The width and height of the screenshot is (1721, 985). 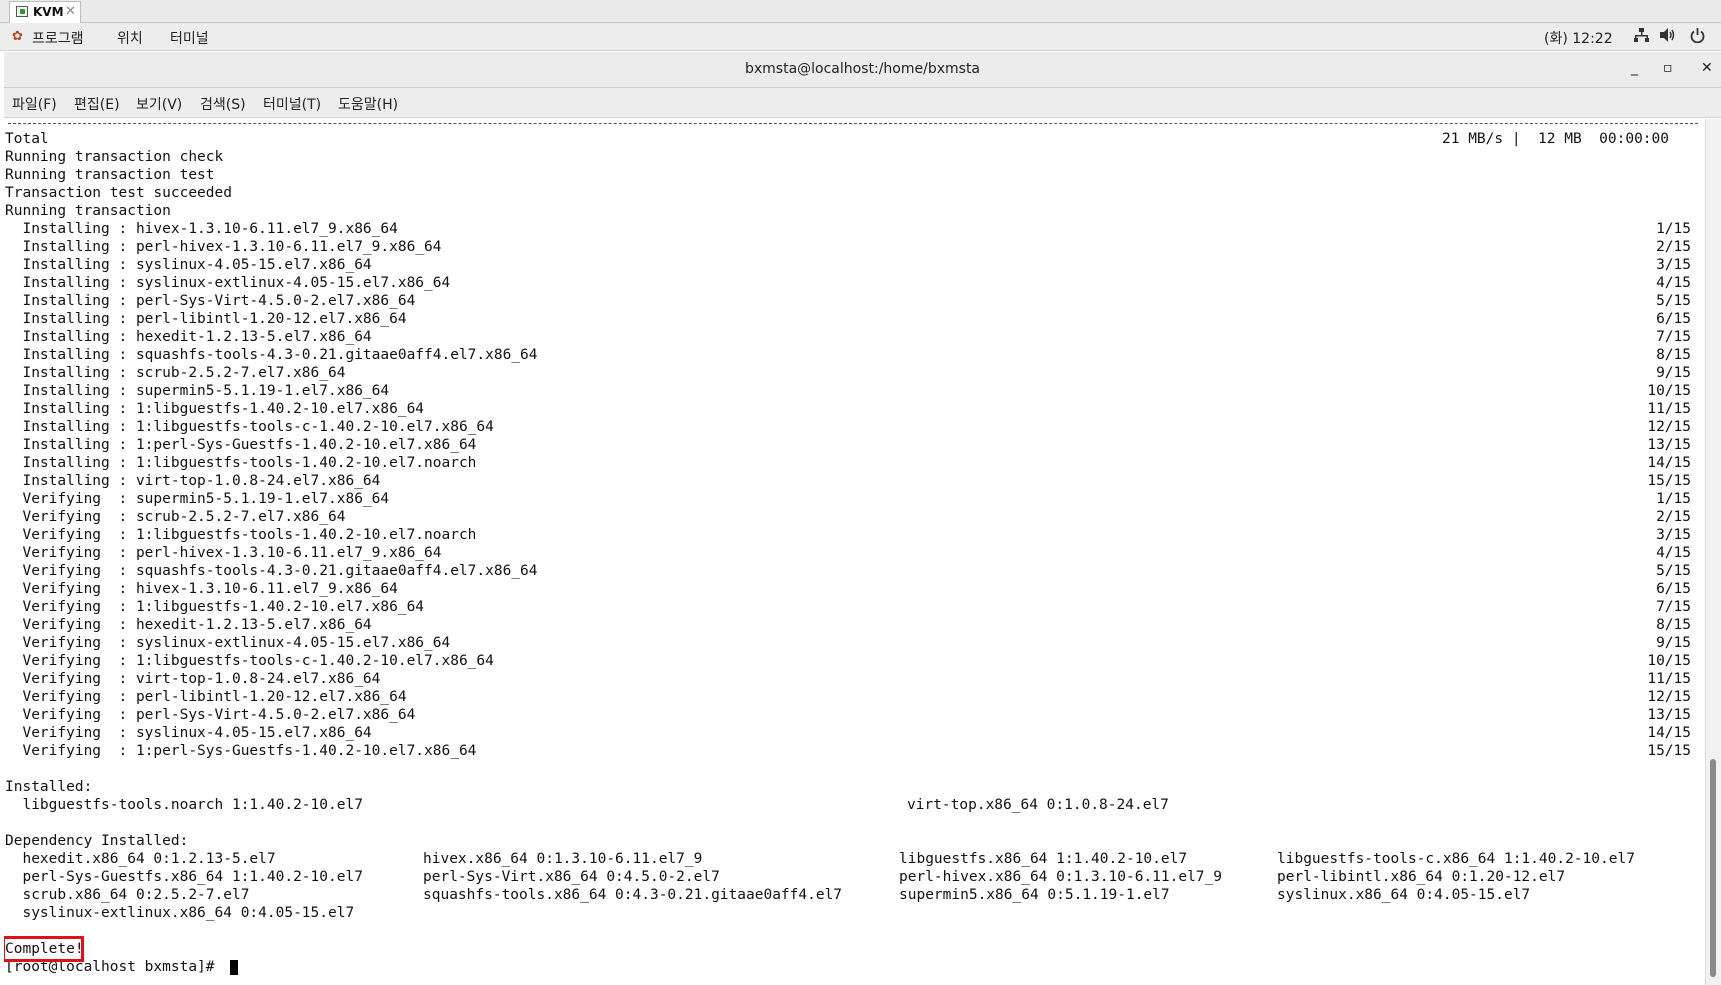 What do you see at coordinates (188, 265) in the screenshot?
I see `step-line: Installing : syslinux-4.05-15.el7.x86_64` at bounding box center [188, 265].